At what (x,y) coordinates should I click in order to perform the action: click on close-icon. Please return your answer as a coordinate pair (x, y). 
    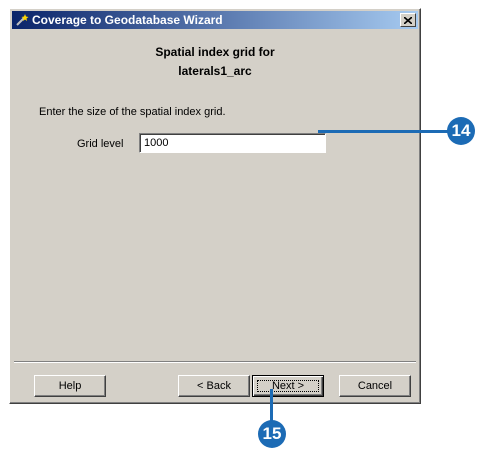
    Looking at the image, I should click on (408, 20).